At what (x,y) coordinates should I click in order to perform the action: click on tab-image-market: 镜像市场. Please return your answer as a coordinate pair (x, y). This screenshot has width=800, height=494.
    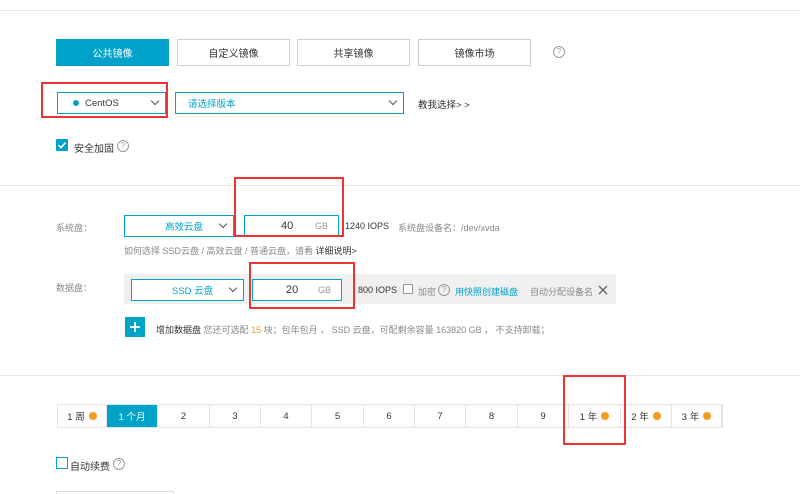
    Looking at the image, I should click on (474, 52).